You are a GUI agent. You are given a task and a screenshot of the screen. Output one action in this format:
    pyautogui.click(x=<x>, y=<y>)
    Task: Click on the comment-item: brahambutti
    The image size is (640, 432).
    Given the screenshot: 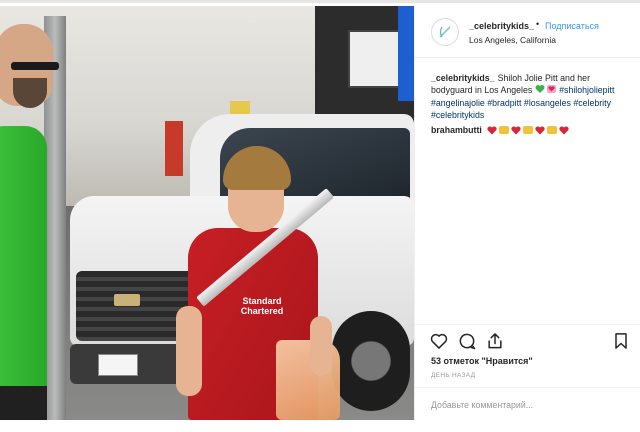 What is the action you would take?
    pyautogui.click(x=531, y=130)
    